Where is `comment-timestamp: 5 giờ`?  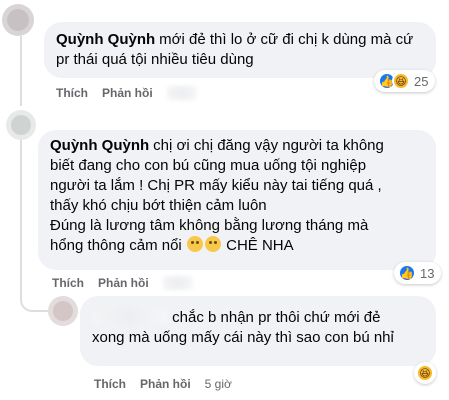
comment-timestamp: 5 giờ is located at coordinates (218, 384).